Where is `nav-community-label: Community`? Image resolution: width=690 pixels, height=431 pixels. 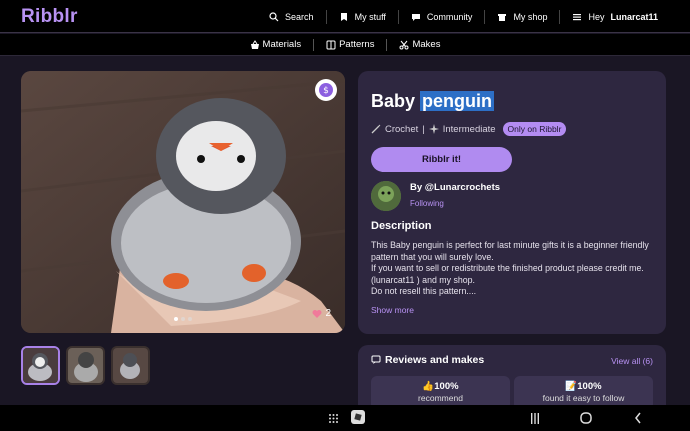 nav-community-label: Community is located at coordinates (449, 16).